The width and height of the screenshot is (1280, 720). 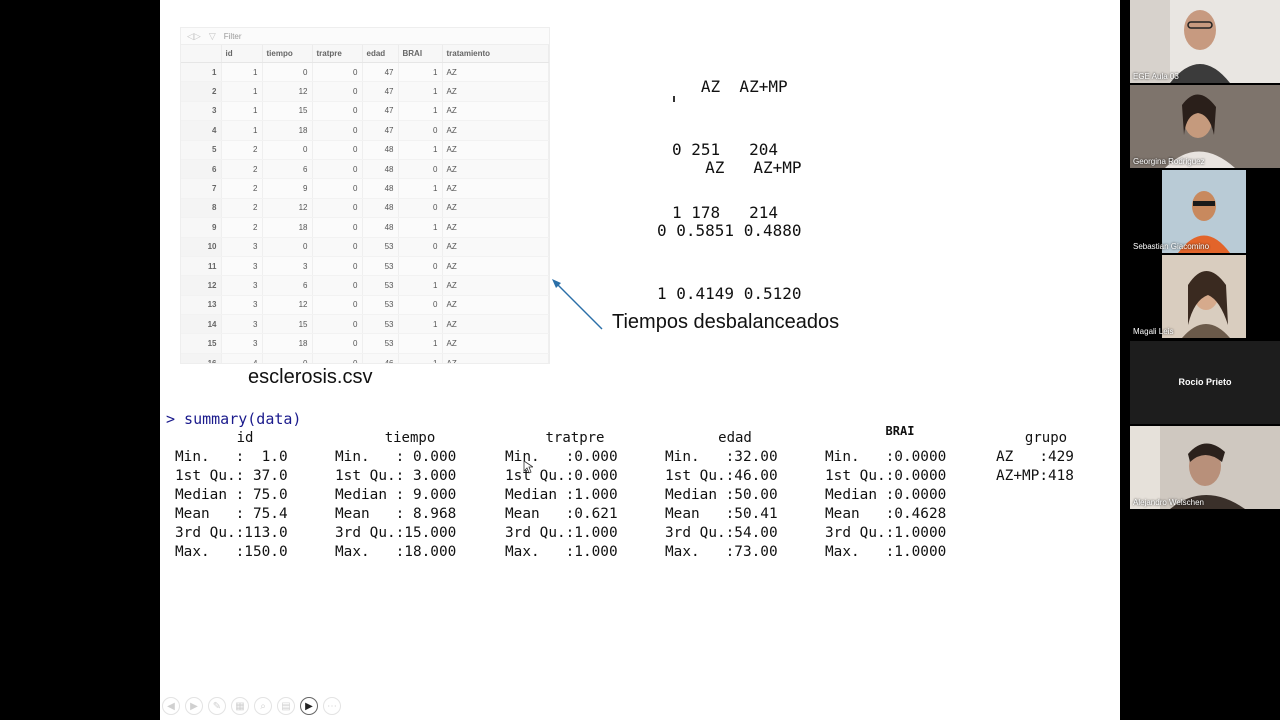 I want to click on table-row: 13 3 12 0 53 0 AZ, so click(x=365, y=305).